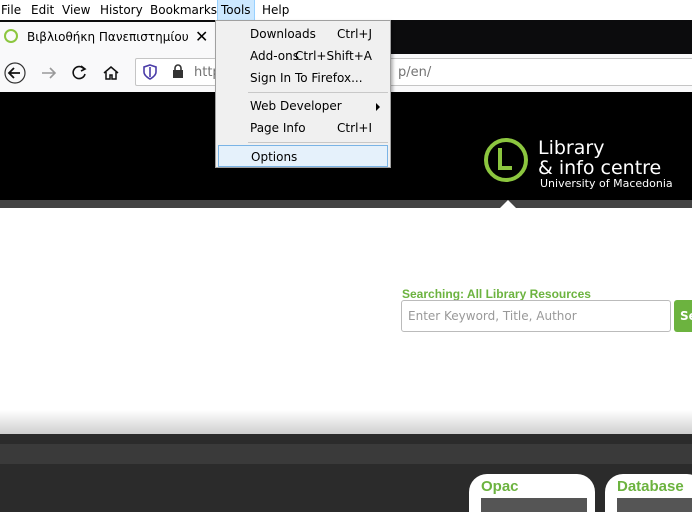 The image size is (692, 514). Describe the element at coordinates (354, 128) in the screenshot. I see `menu-item-shortcut: Ctrl+I` at that location.